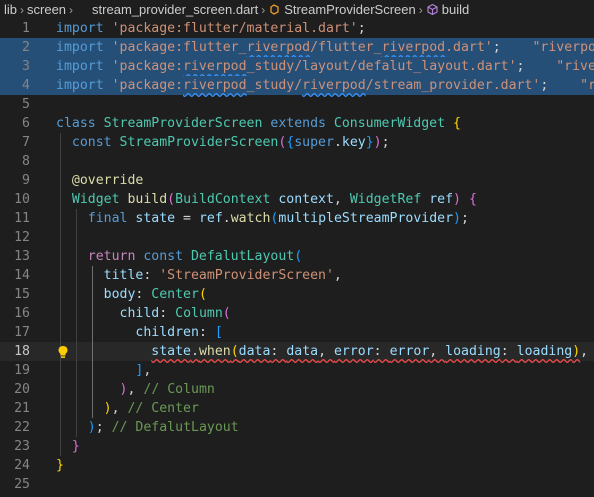 Image resolution: width=594 pixels, height=497 pixels. What do you see at coordinates (297, 313) in the screenshot?
I see `code-line: 16 child: Column(` at bounding box center [297, 313].